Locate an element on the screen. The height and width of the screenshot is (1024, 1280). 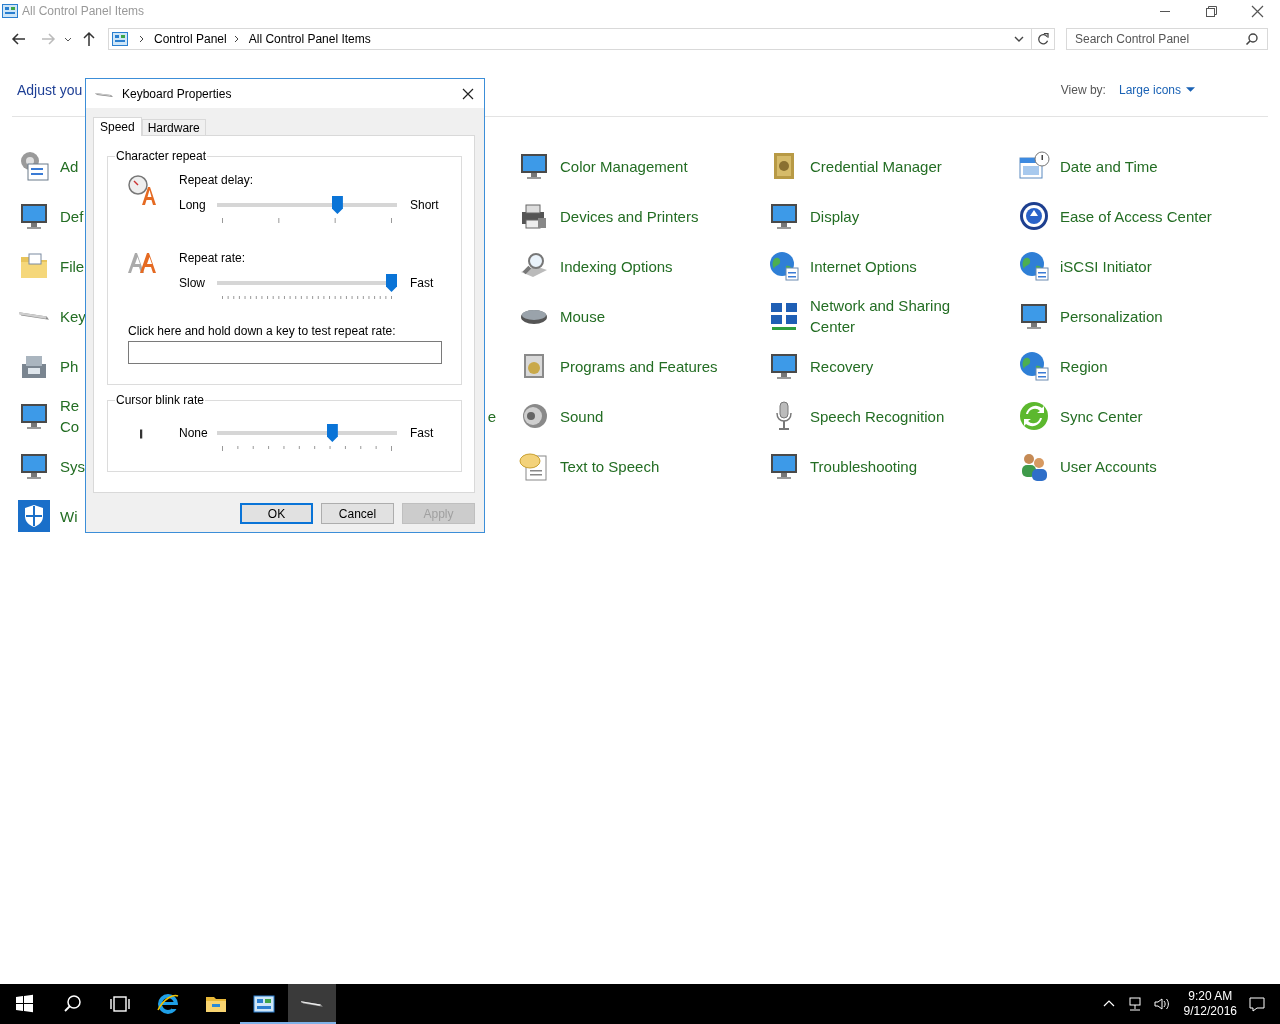
dialog-title: Keyboard Properties is located at coordinates (177, 93).